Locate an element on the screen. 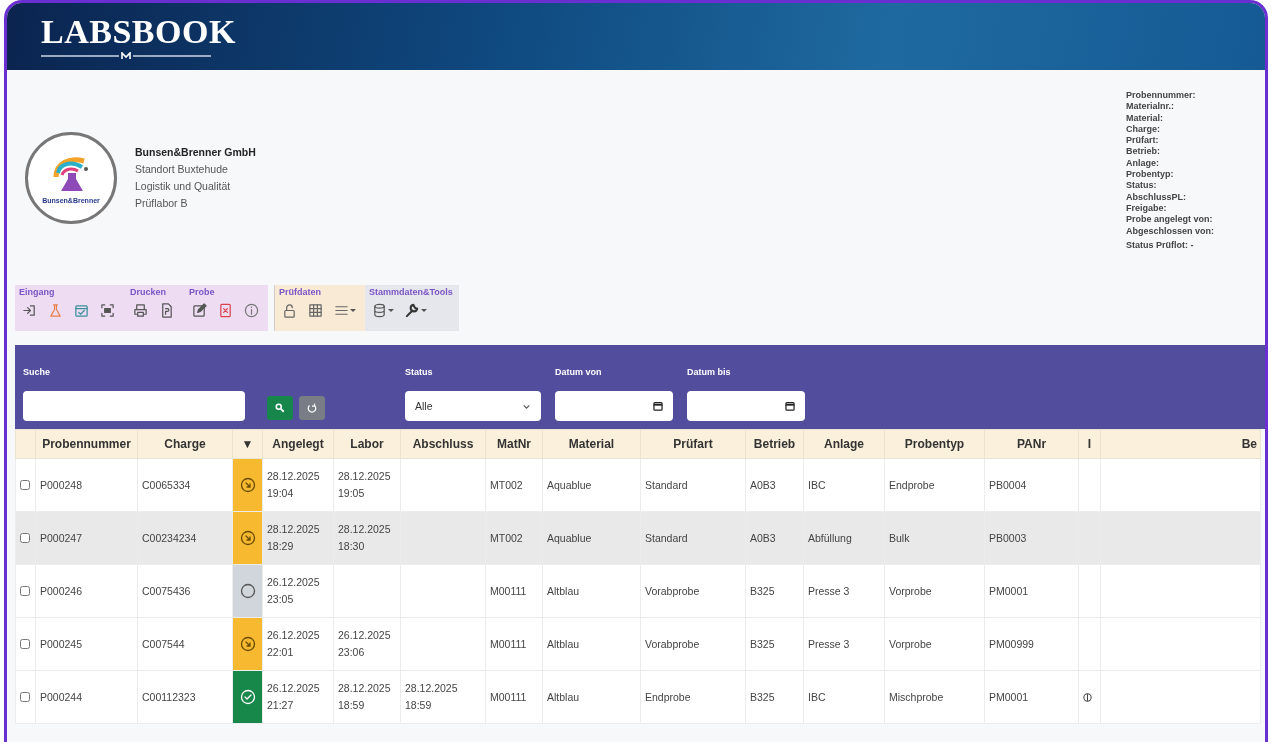 The height and width of the screenshot is (742, 1272). column-header: Material is located at coordinates (591, 444).